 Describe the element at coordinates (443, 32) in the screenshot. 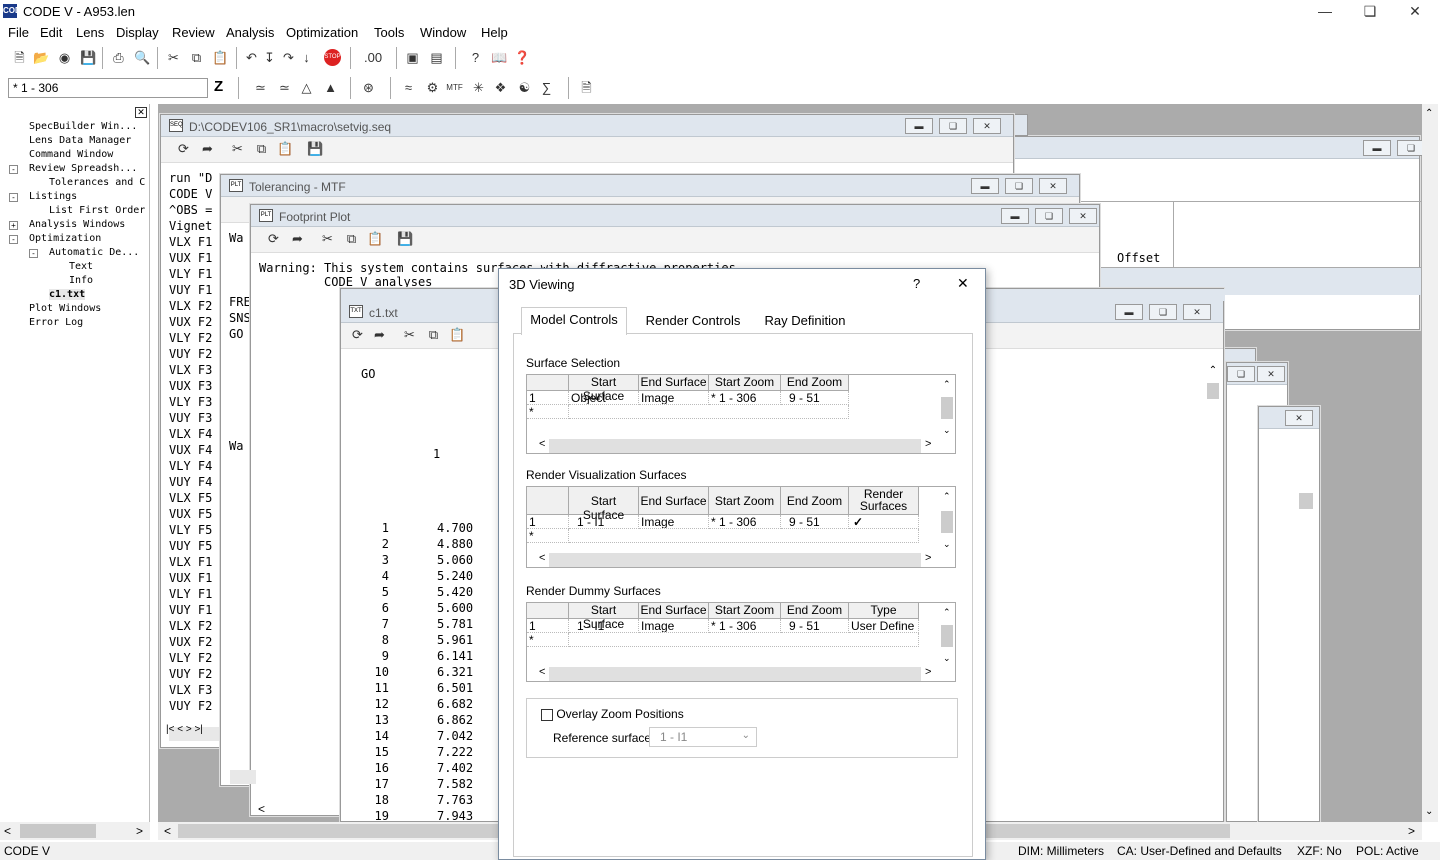

I see `menu-window: Window` at that location.